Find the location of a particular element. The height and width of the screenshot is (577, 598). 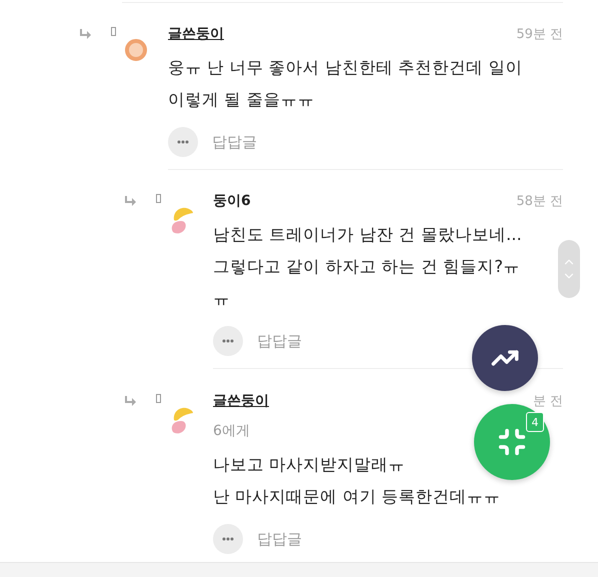

scroll-buttons is located at coordinates (569, 269).